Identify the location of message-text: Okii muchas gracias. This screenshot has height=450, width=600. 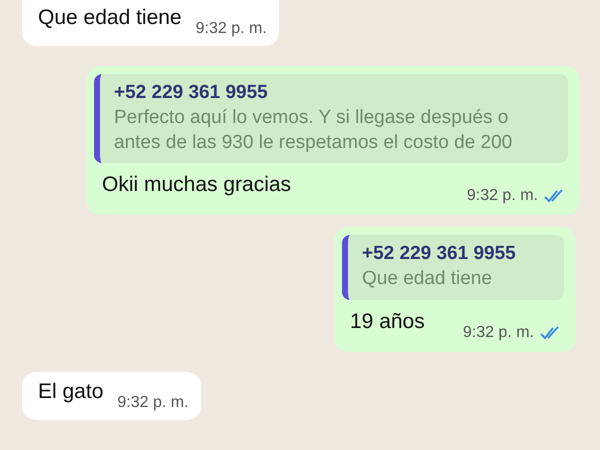
(197, 185).